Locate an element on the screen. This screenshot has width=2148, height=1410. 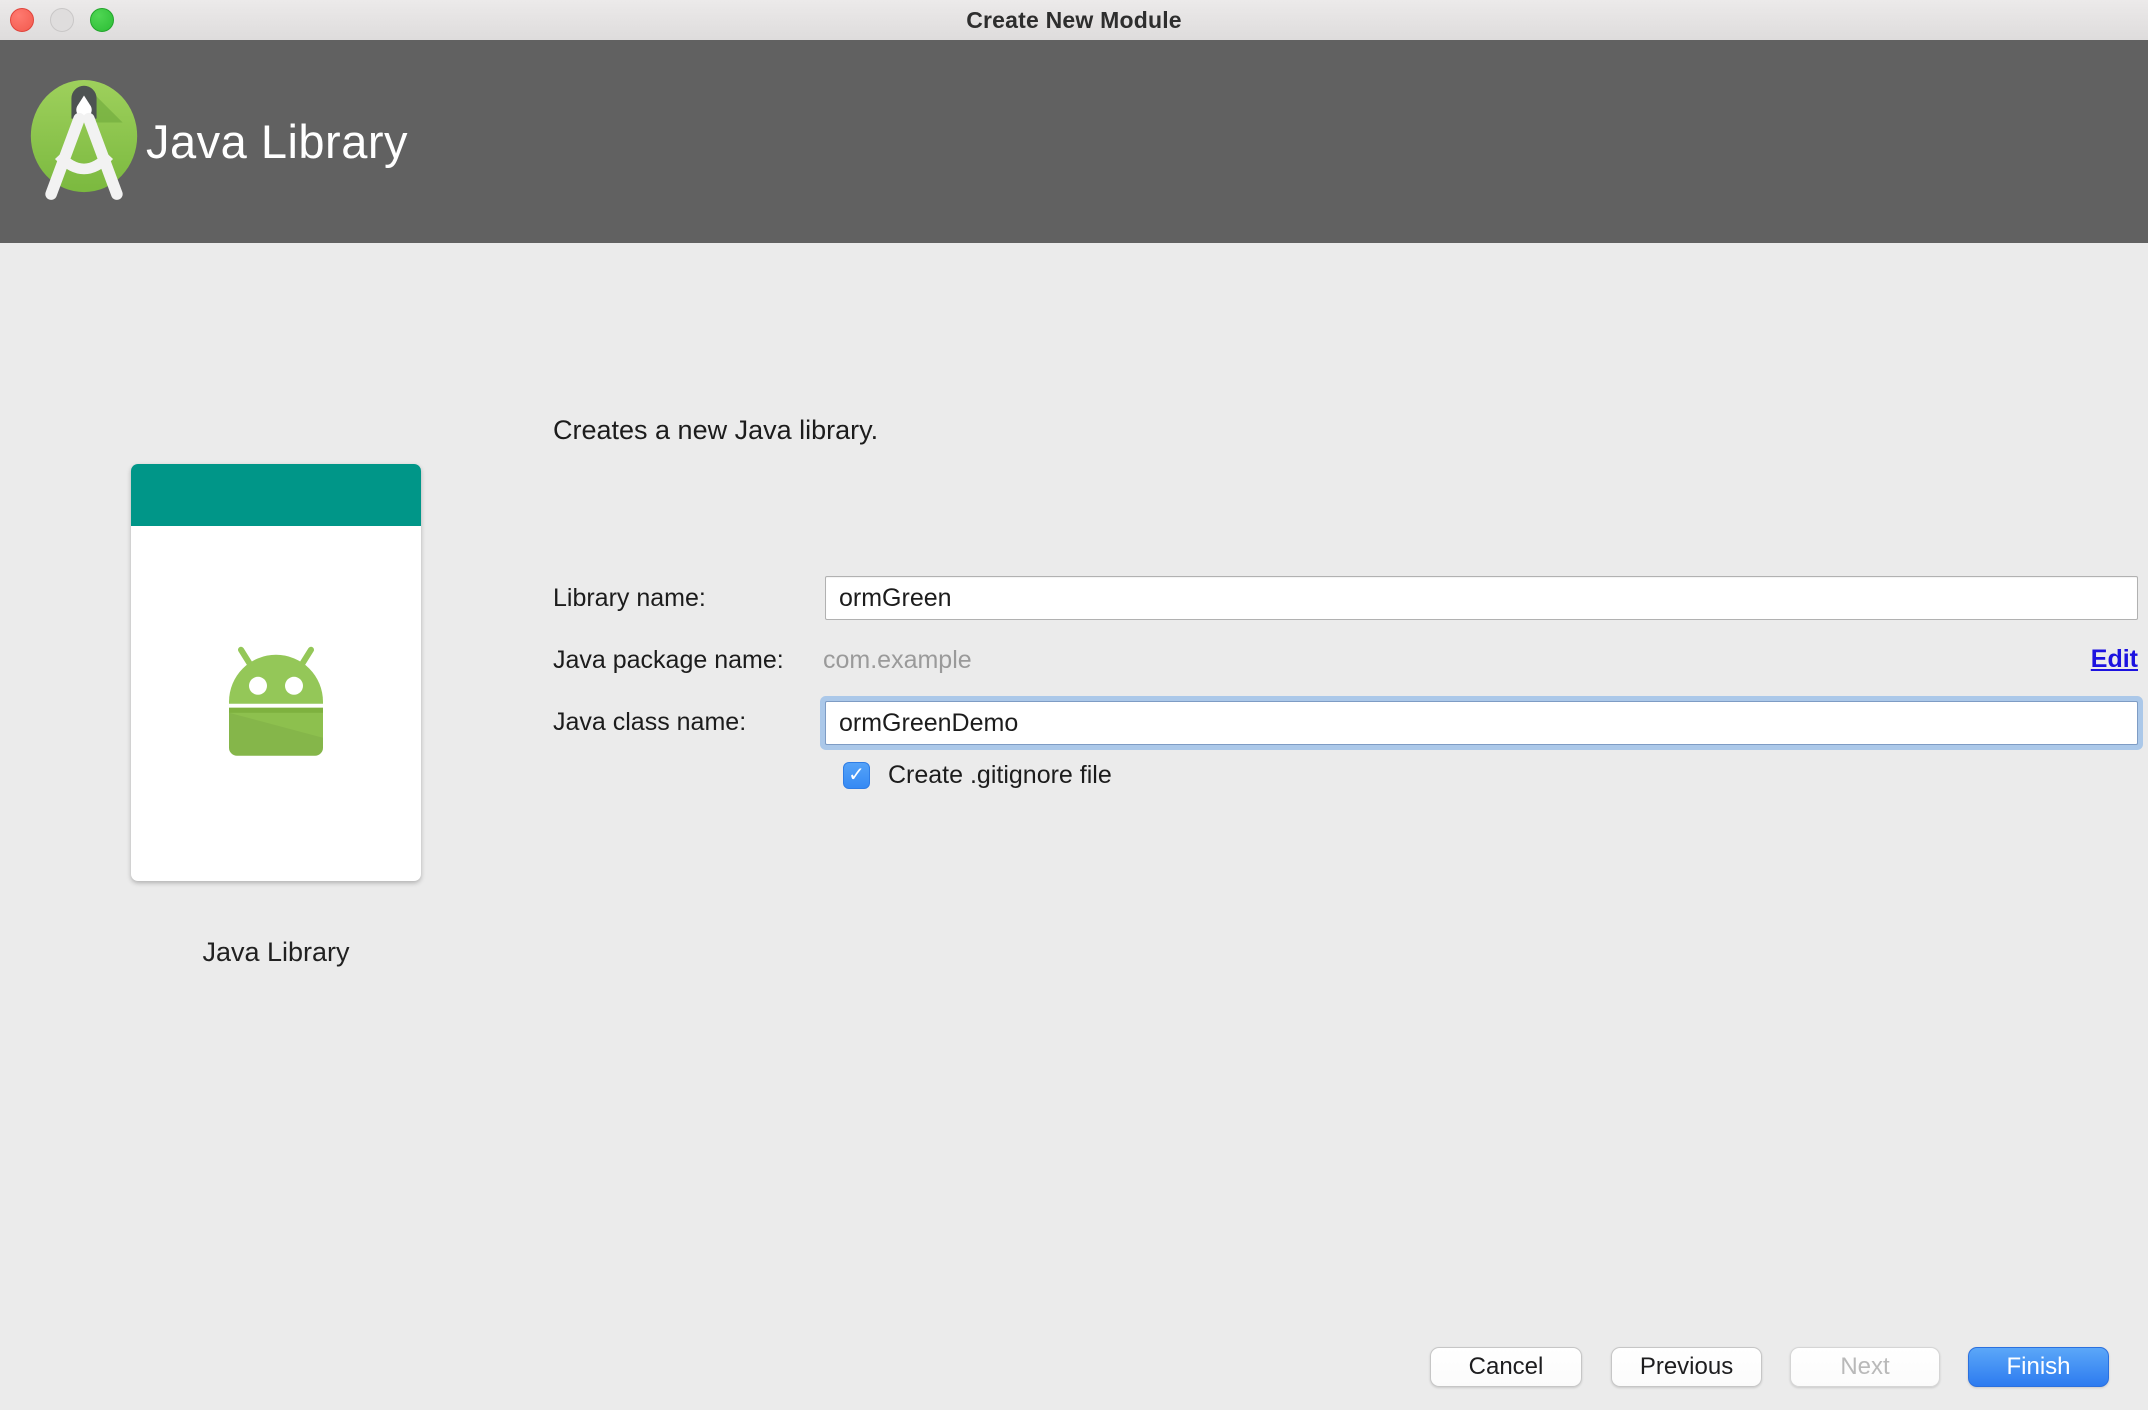
class-name-label: Java class name: is located at coordinates (650, 722).